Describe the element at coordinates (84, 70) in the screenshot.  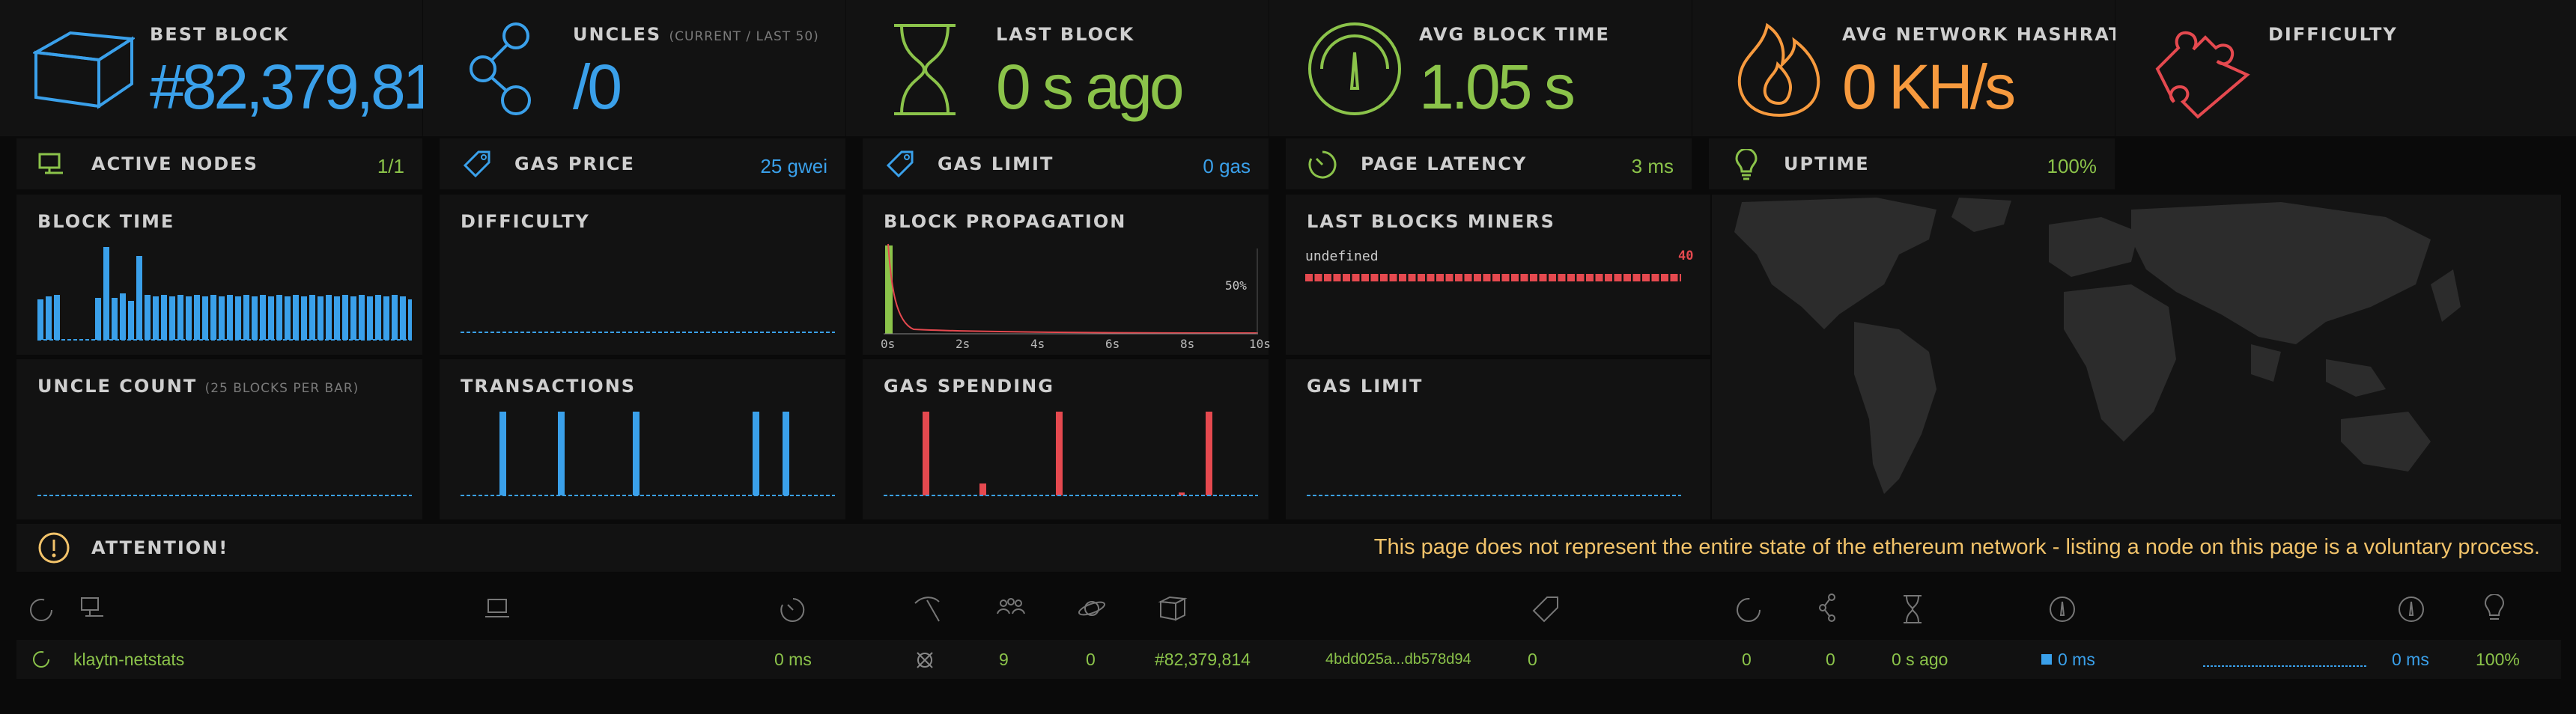
I see `cube-icon` at that location.